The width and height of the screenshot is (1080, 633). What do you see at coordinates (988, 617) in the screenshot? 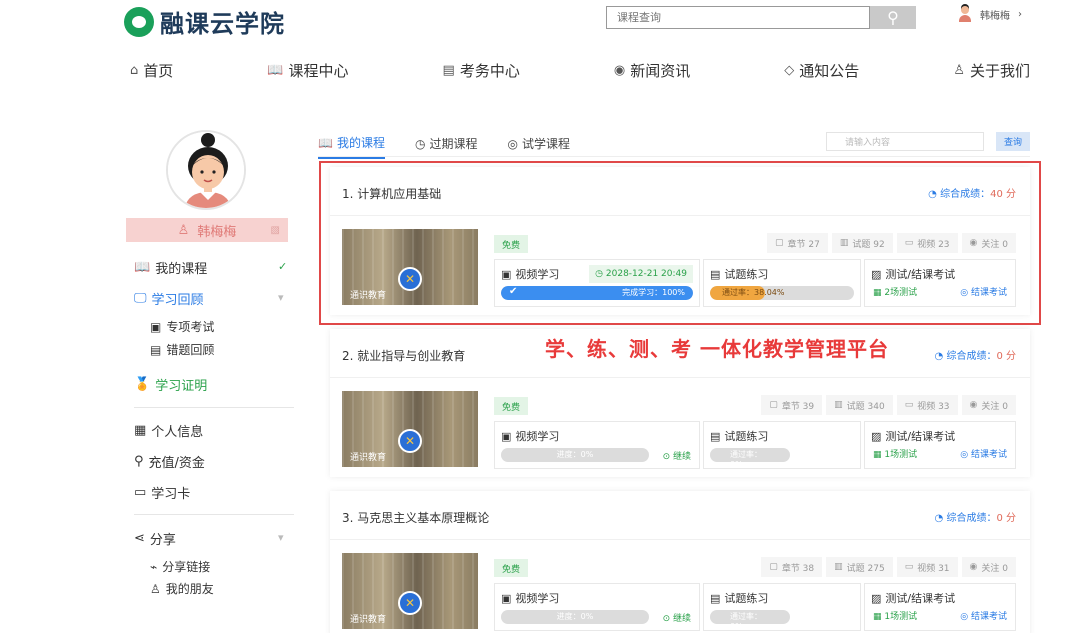
I see `final-exam-label: 结课考试` at bounding box center [988, 617].